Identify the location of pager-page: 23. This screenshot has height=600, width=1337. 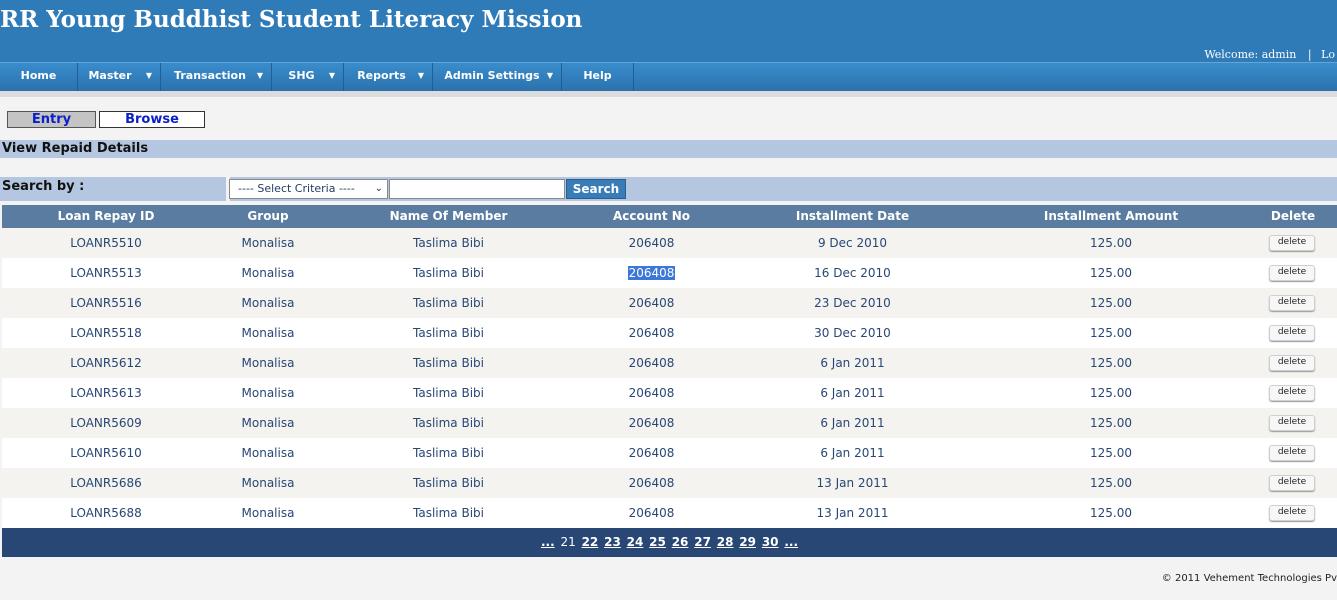
(612, 542).